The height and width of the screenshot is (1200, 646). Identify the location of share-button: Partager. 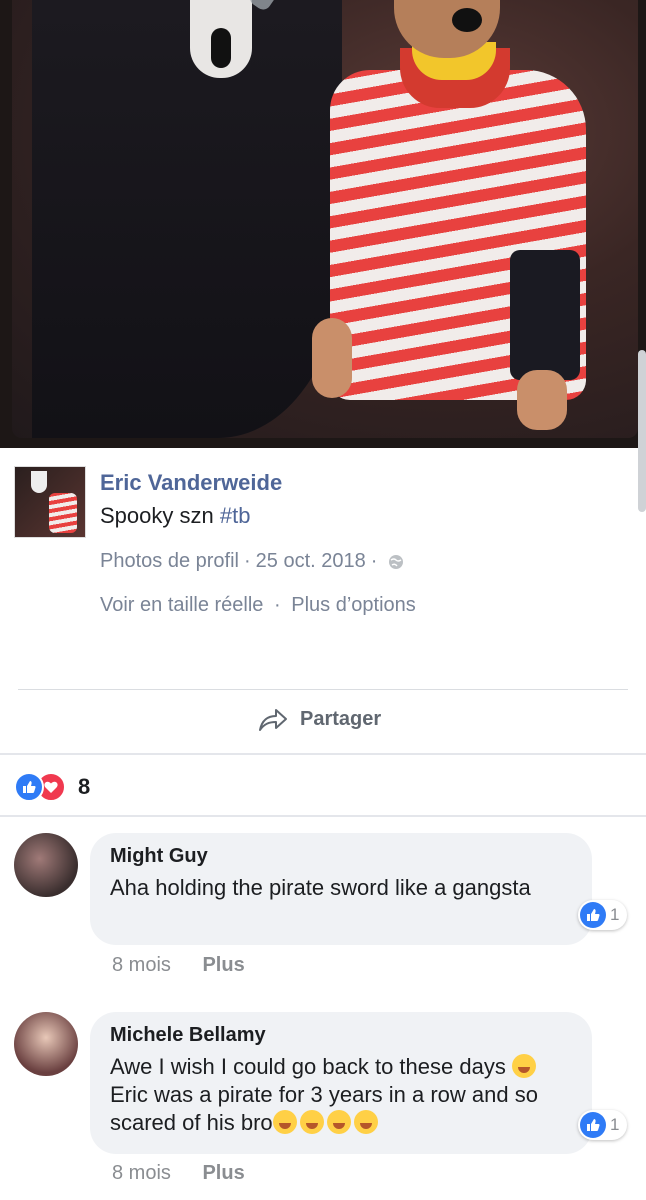
(319, 719).